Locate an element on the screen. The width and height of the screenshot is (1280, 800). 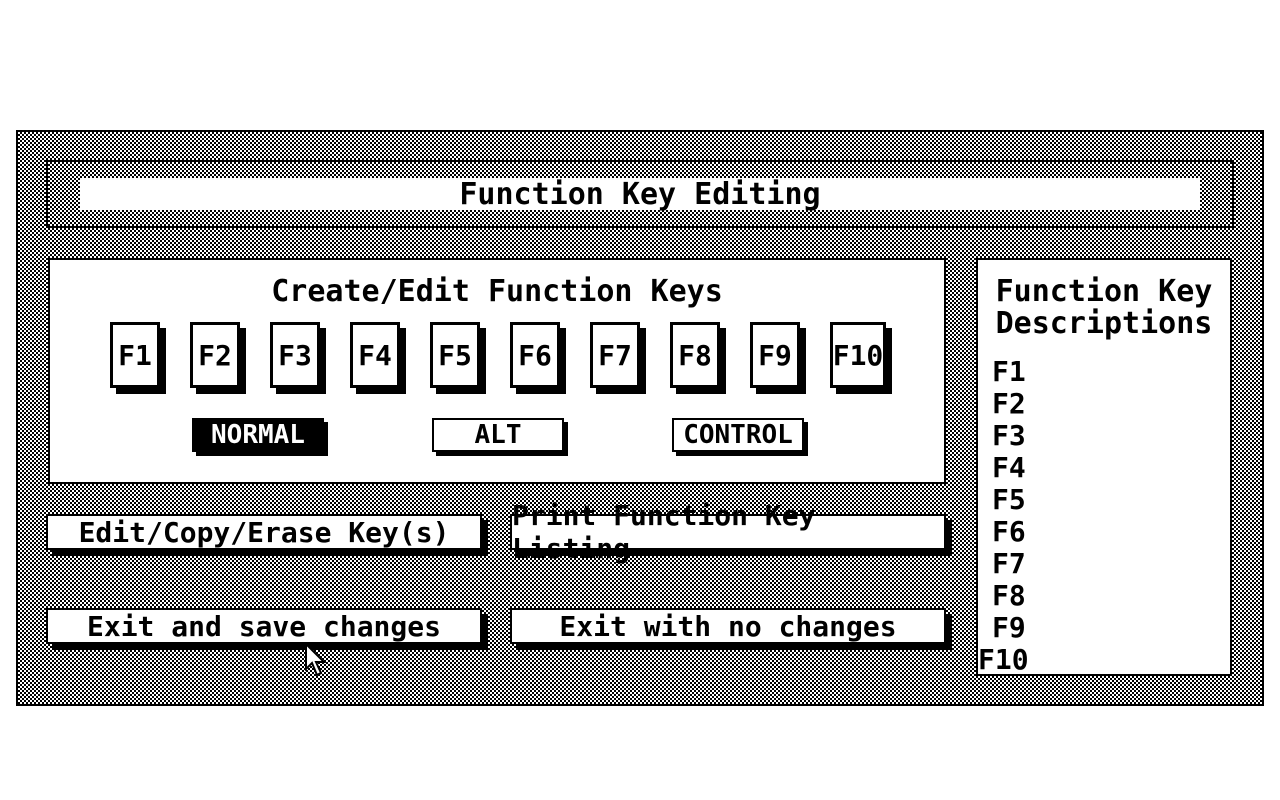
description-row-f3: F3 is located at coordinates (1009, 435).